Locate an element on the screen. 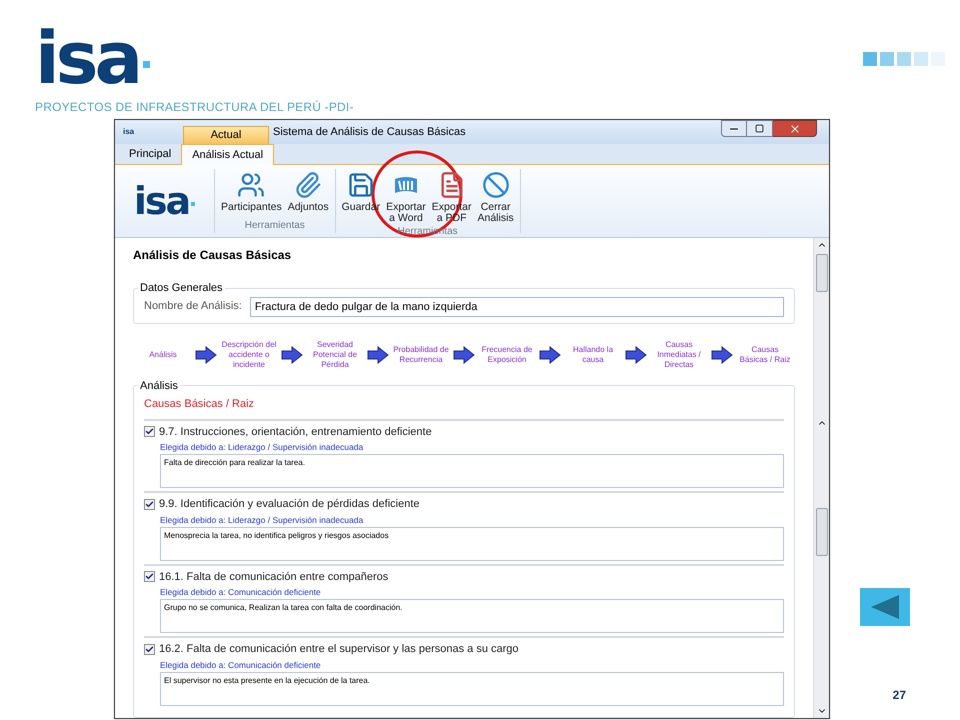  ribbon-button: Participantes is located at coordinates (251, 193).